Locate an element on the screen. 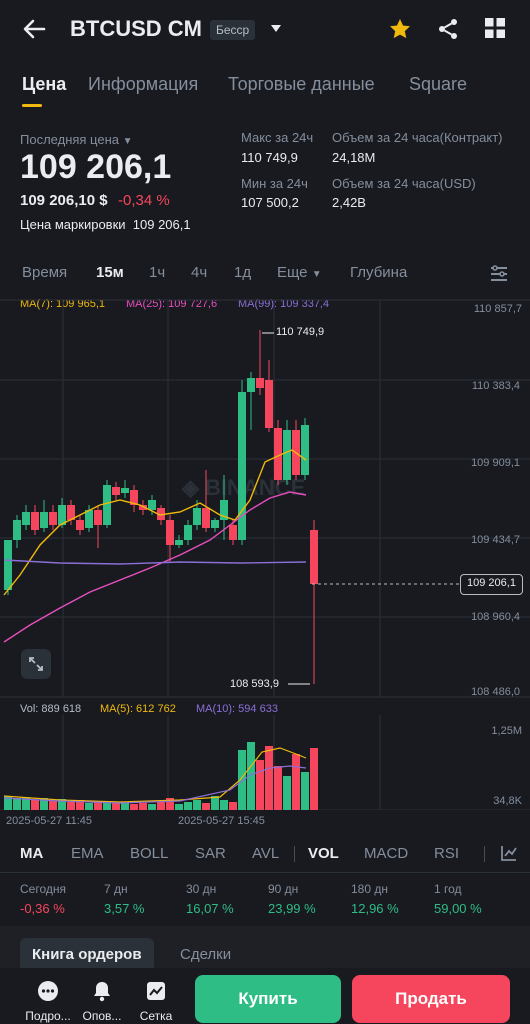 The height and width of the screenshot is (1024, 530). share-icon is located at coordinates (448, 29).